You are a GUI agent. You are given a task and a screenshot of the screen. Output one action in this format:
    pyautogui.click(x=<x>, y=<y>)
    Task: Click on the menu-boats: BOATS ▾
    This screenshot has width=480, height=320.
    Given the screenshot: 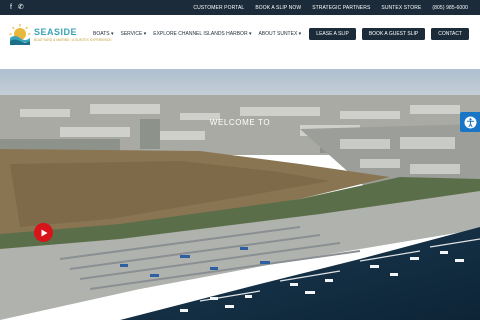 What is the action you would take?
    pyautogui.click(x=103, y=34)
    